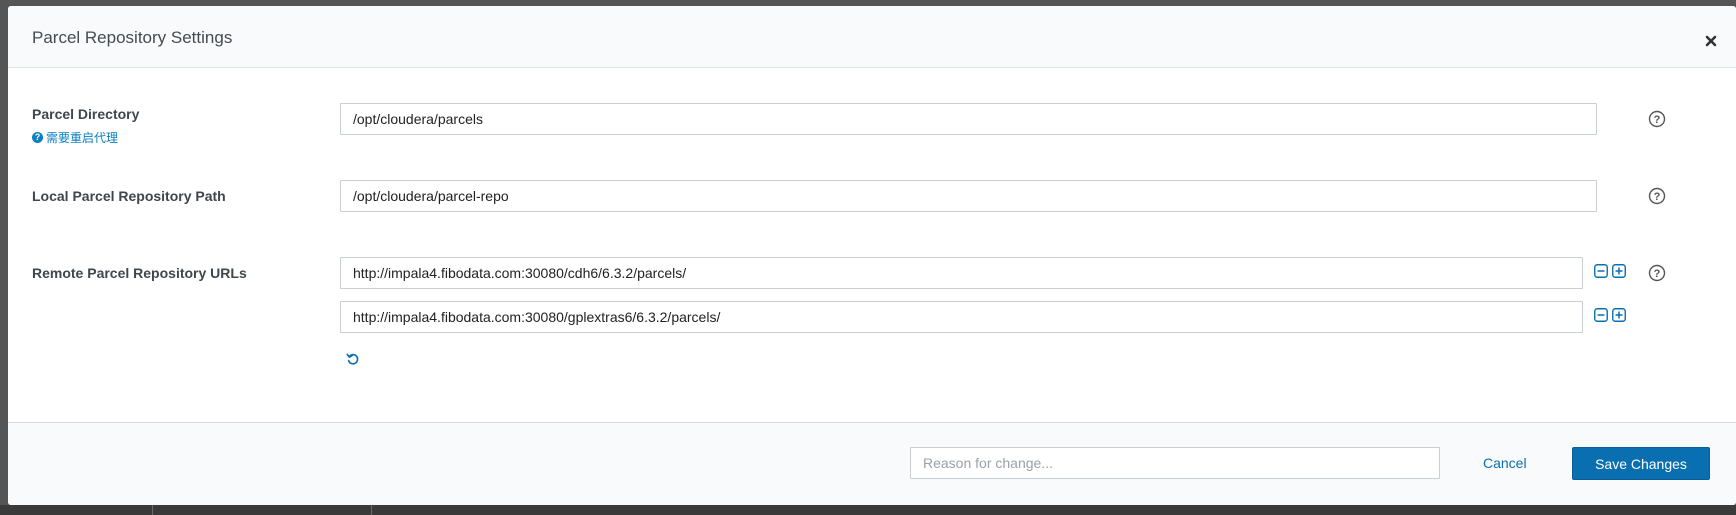  What do you see at coordinates (968, 196) in the screenshot?
I see `local-repo-path-input` at bounding box center [968, 196].